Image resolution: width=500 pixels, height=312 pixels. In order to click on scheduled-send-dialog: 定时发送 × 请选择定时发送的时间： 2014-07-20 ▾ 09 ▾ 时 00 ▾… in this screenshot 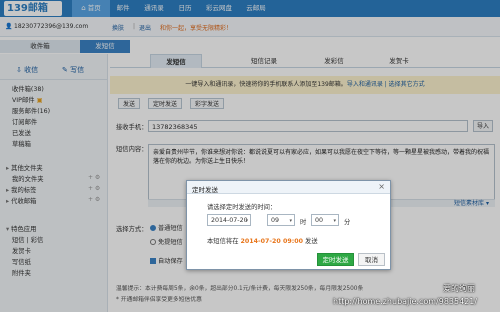, I will do `click(288, 225)`.